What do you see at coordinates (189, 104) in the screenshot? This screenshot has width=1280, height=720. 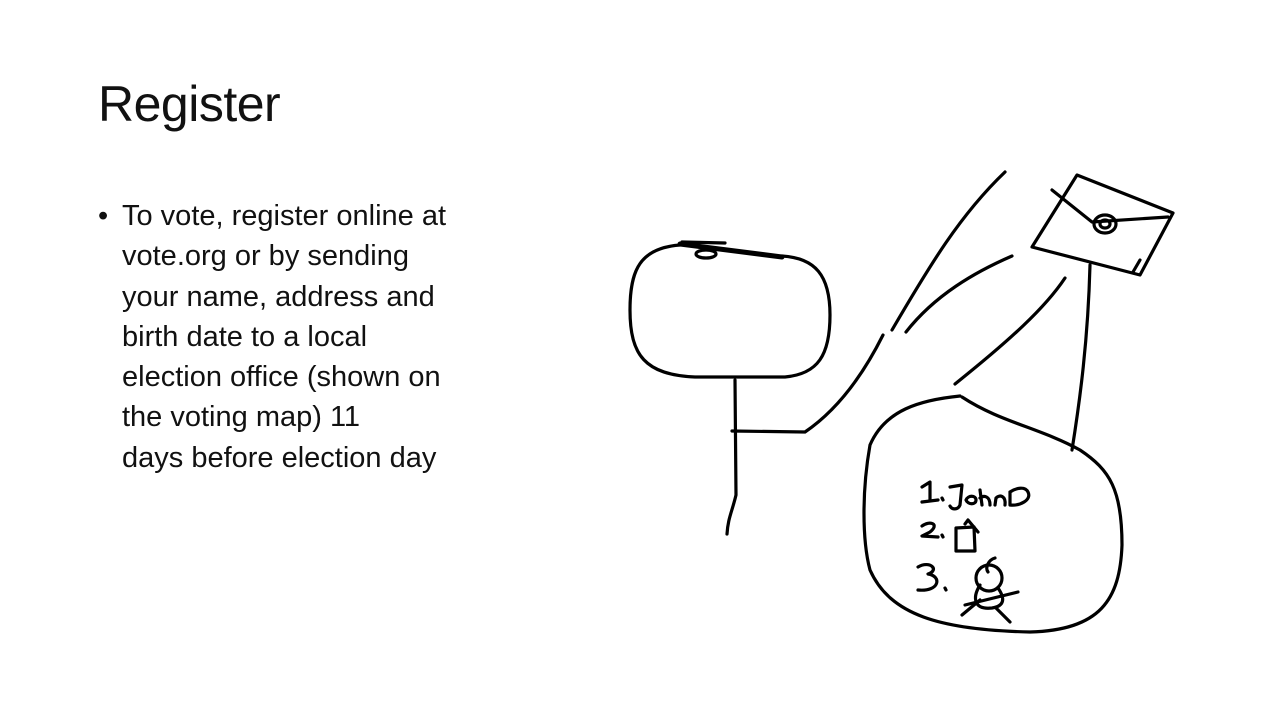 I see `slide-title: Register` at bounding box center [189, 104].